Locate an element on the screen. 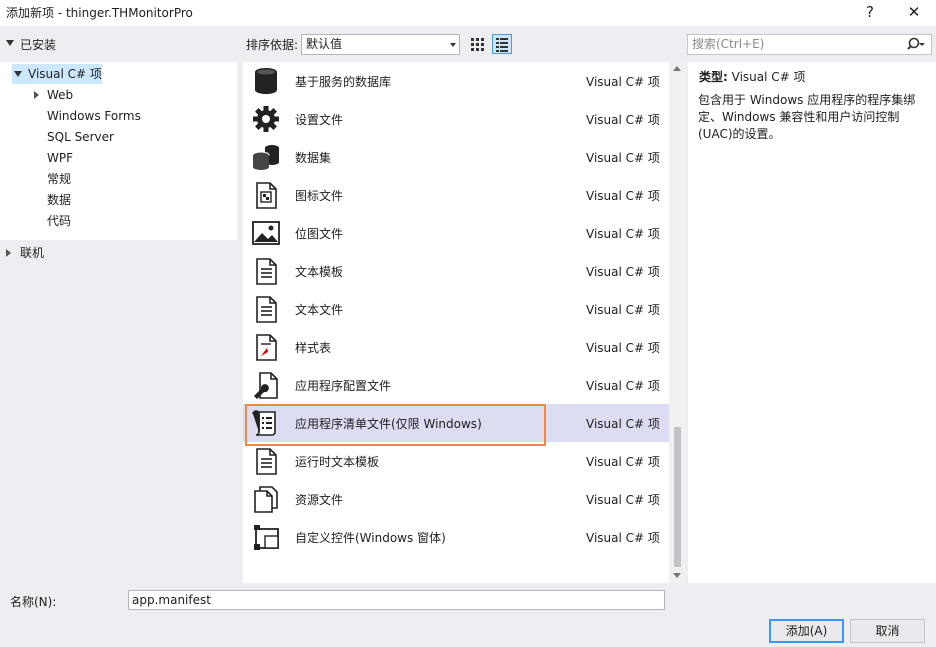 The image size is (936, 647). tree-item-label: SQL Server is located at coordinates (80, 137).